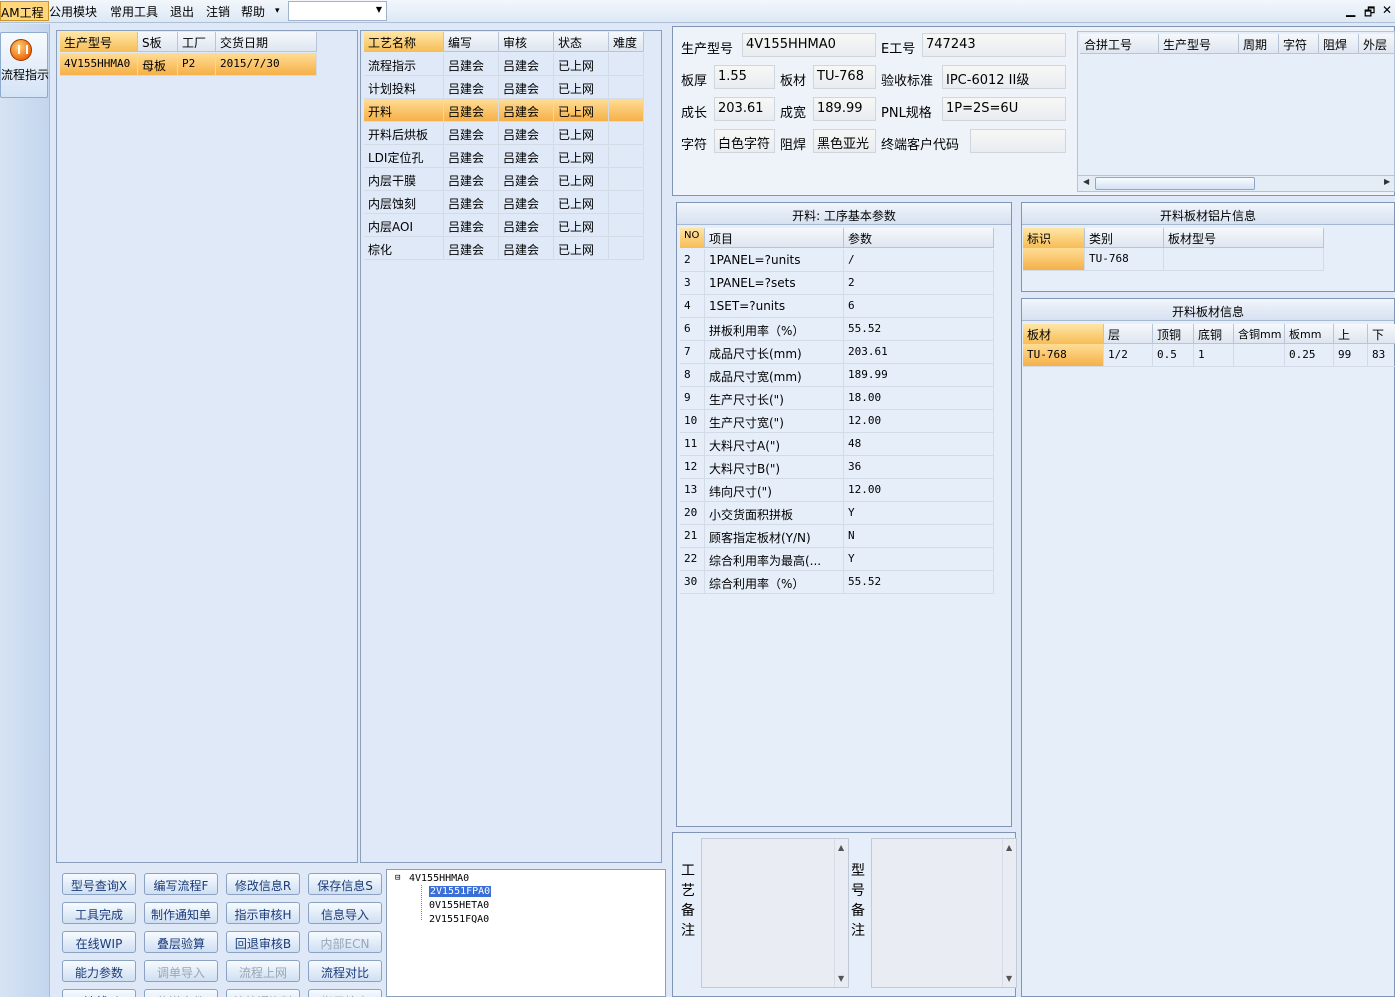 Image resolution: width=1395 pixels, height=997 pixels. Describe the element at coordinates (345, 884) in the screenshot. I see `action-button: 保存信息S` at that location.